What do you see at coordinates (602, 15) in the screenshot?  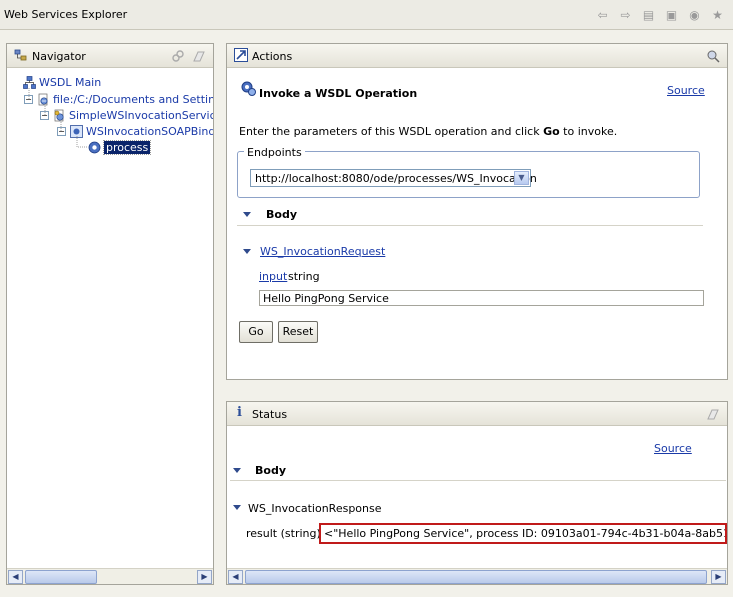 I see `back-arrow-icon: ⇦` at bounding box center [602, 15].